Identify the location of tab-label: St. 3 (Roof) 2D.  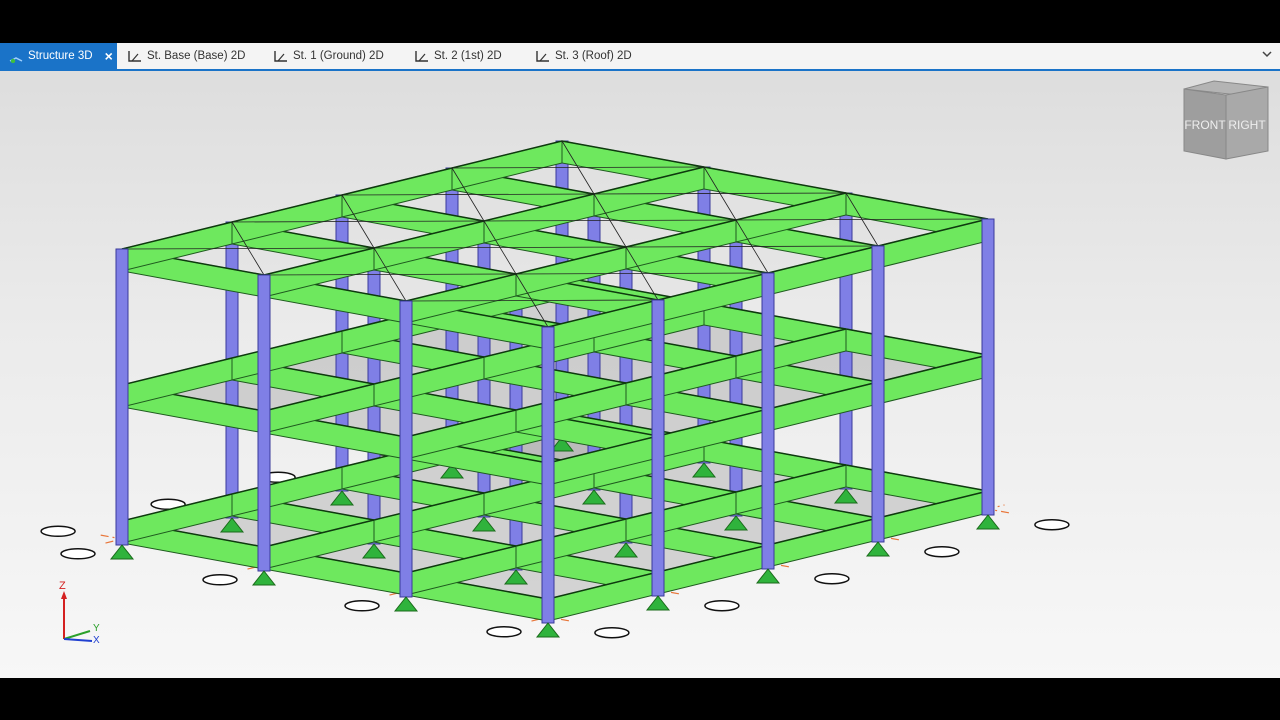
(593, 56).